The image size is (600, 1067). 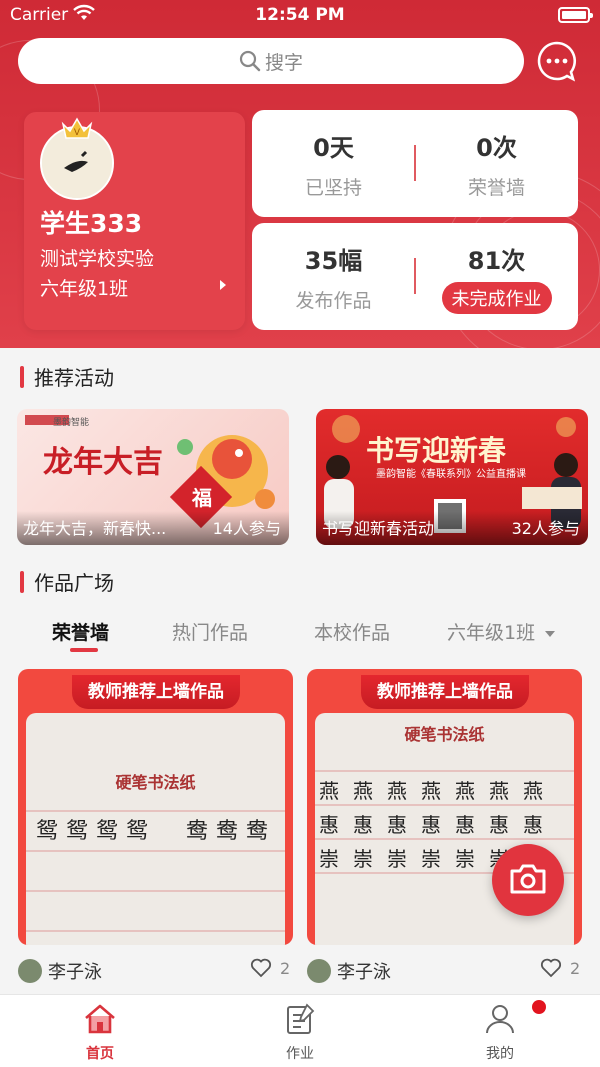 What do you see at coordinates (202, 498) in the screenshot?
I see `fu-character: 福` at bounding box center [202, 498].